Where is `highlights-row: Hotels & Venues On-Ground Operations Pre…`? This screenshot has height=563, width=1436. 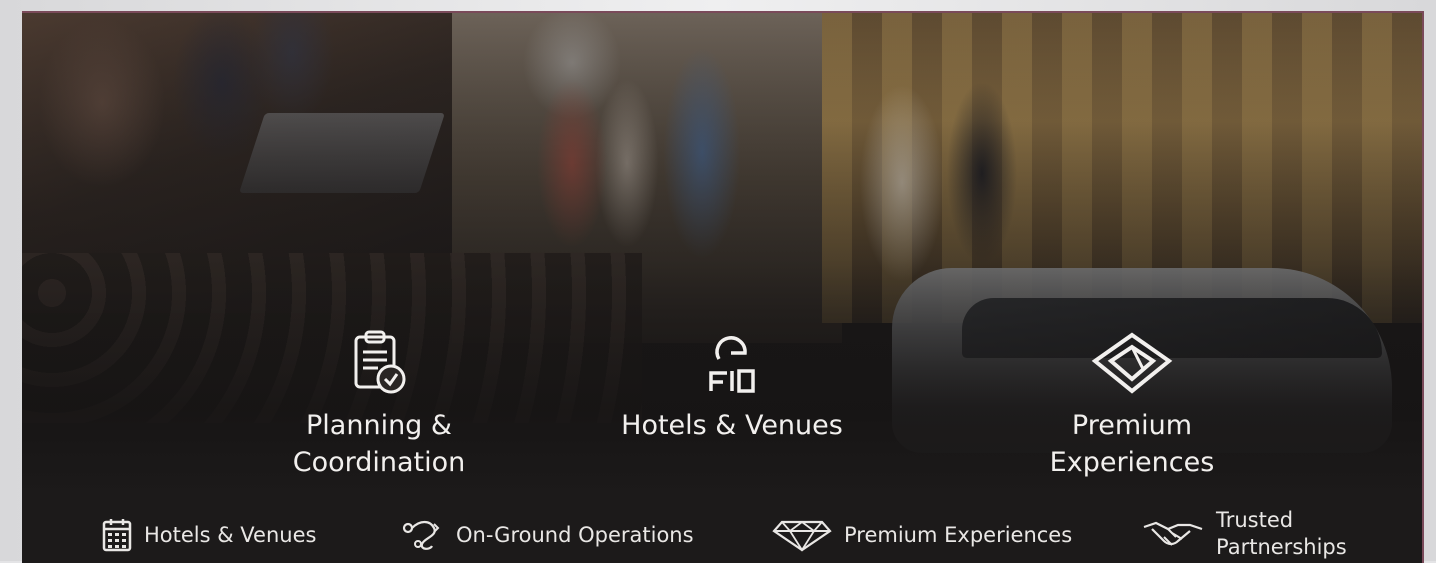 highlights-row: Hotels & Venues On-Ground Operations Pre… is located at coordinates (722, 535).